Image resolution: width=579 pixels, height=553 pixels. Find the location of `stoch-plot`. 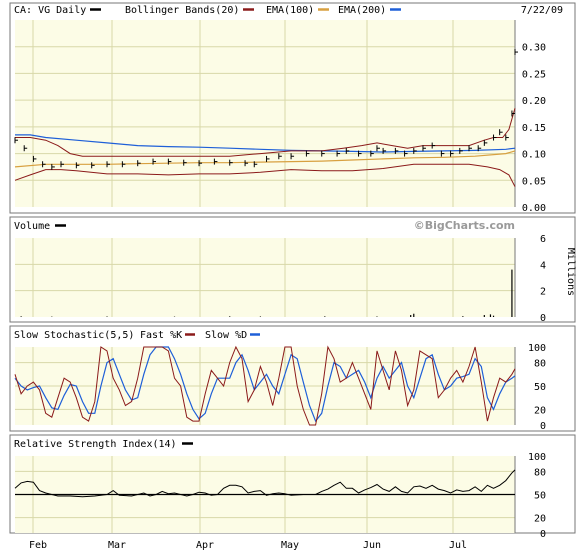

stoch-plot is located at coordinates (265, 385).